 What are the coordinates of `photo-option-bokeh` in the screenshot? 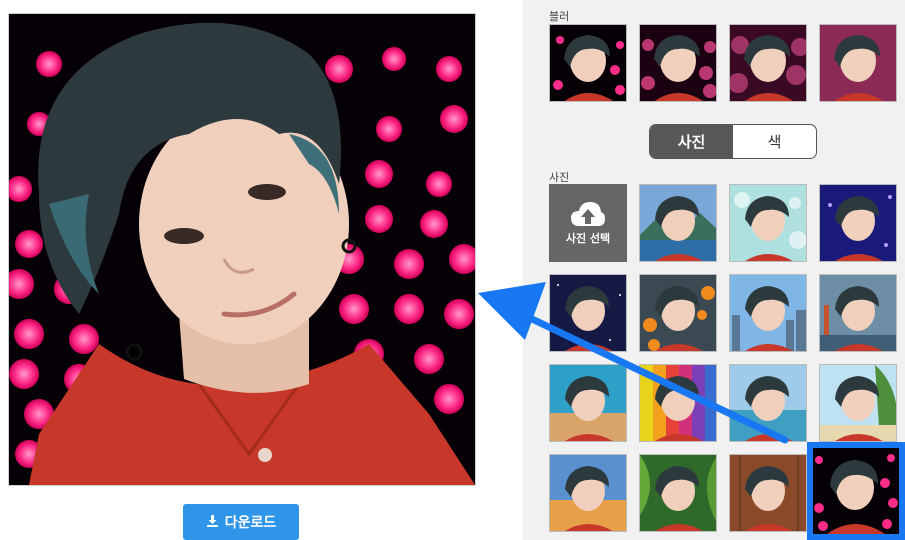 It's located at (768, 223).